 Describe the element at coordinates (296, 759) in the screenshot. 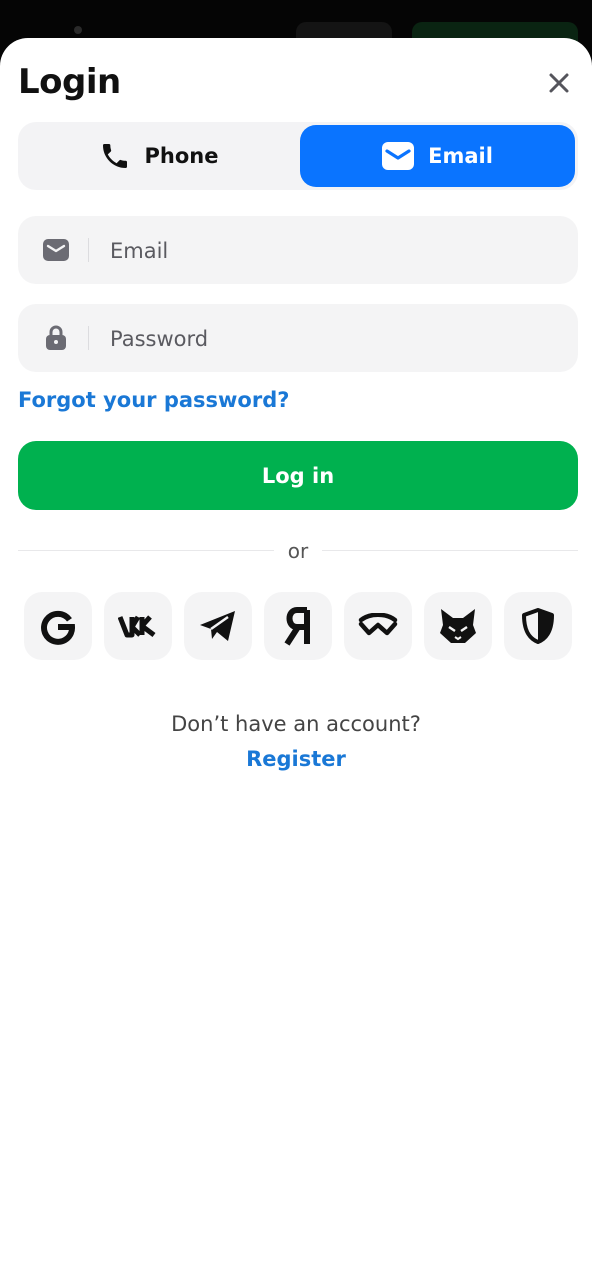

I see `register-link: Register` at that location.